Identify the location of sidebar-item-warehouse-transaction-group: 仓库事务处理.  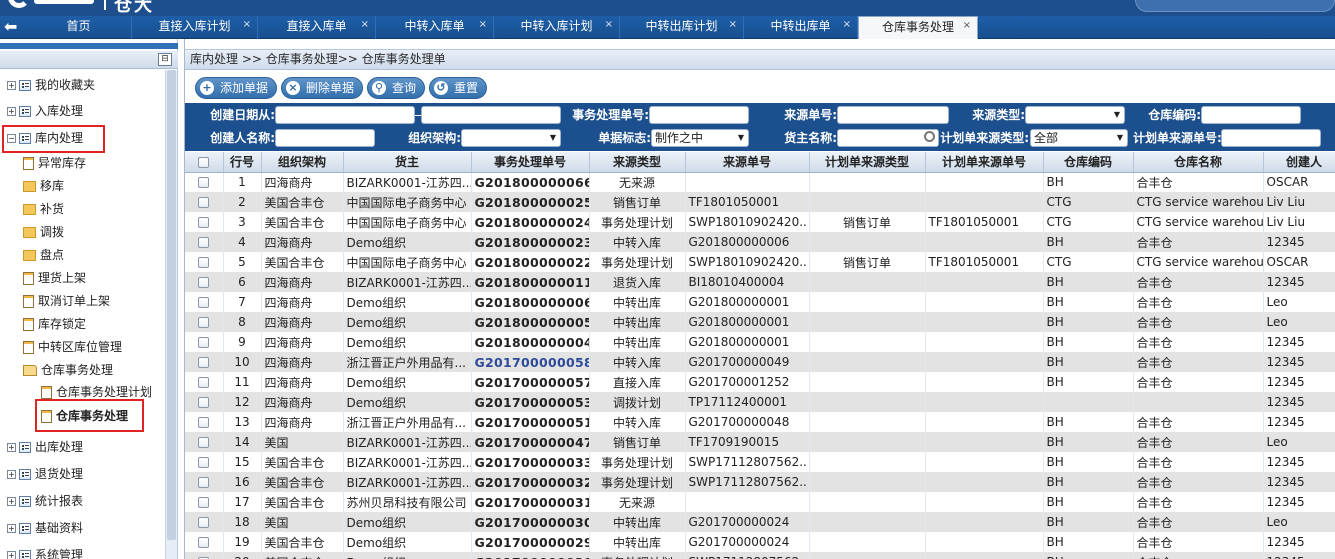
(68, 370).